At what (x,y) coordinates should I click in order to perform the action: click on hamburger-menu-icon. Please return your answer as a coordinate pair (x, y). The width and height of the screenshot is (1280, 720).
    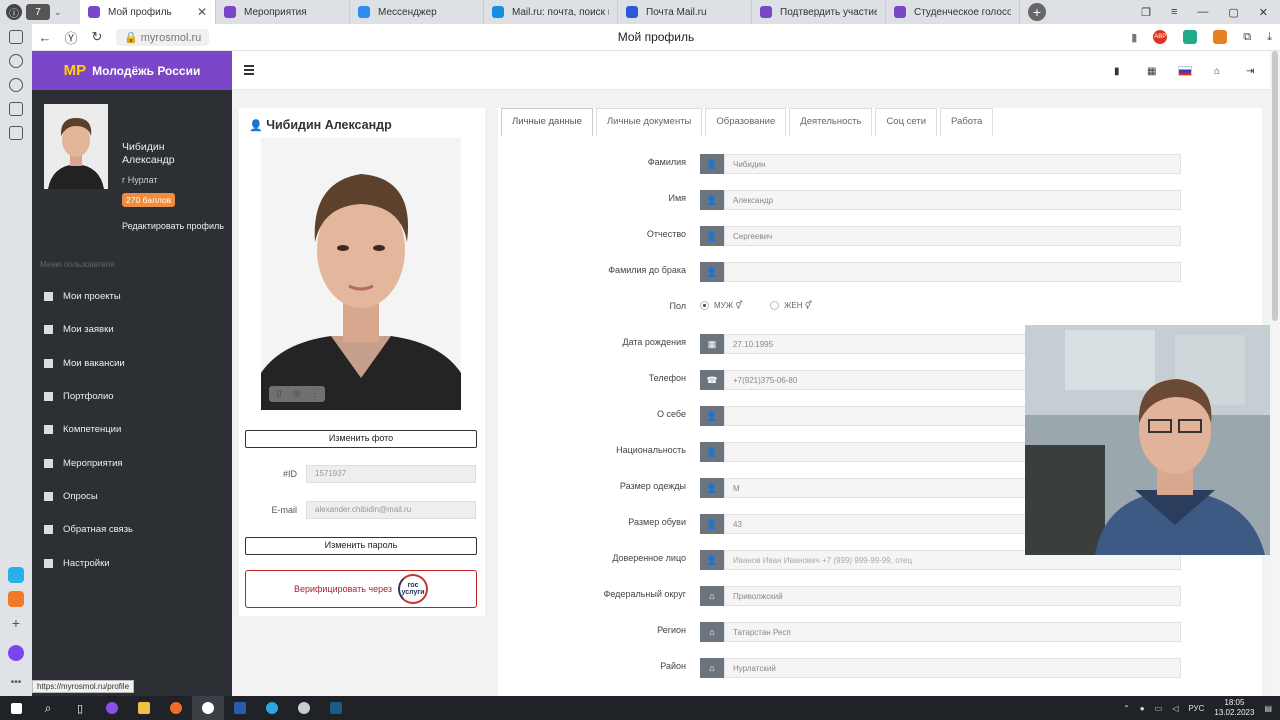
    Looking at the image, I should click on (249, 70).